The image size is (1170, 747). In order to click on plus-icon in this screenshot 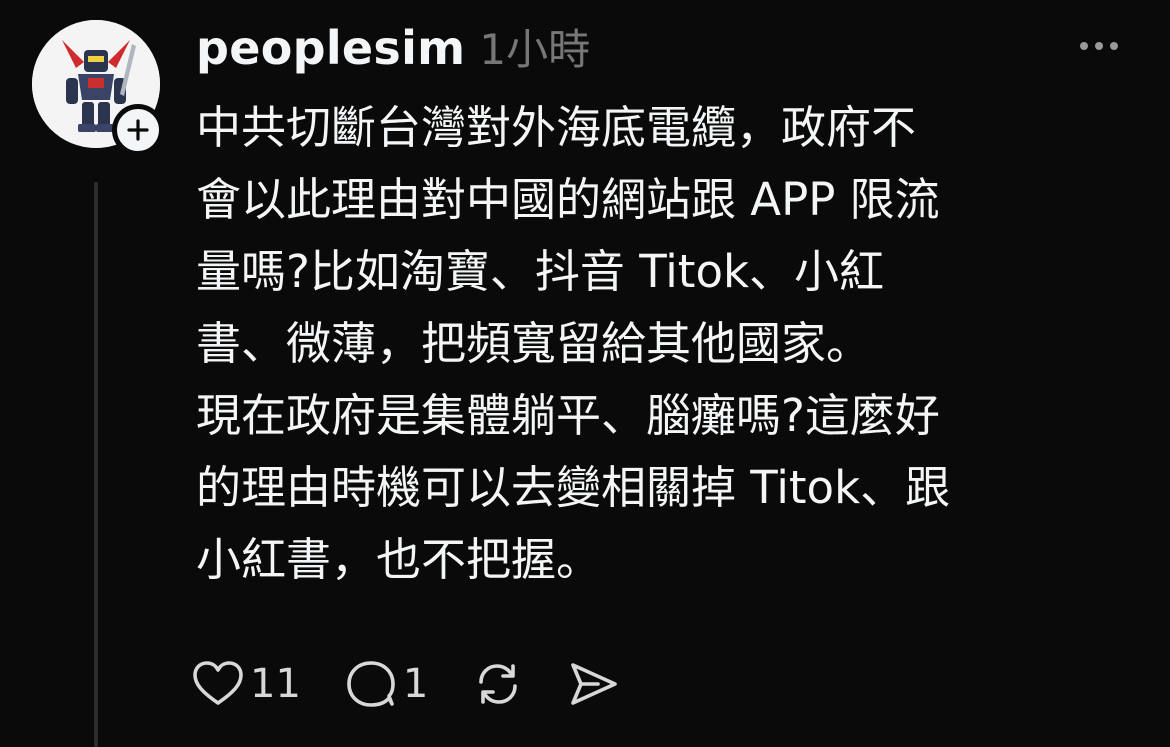, I will do `click(138, 130)`.